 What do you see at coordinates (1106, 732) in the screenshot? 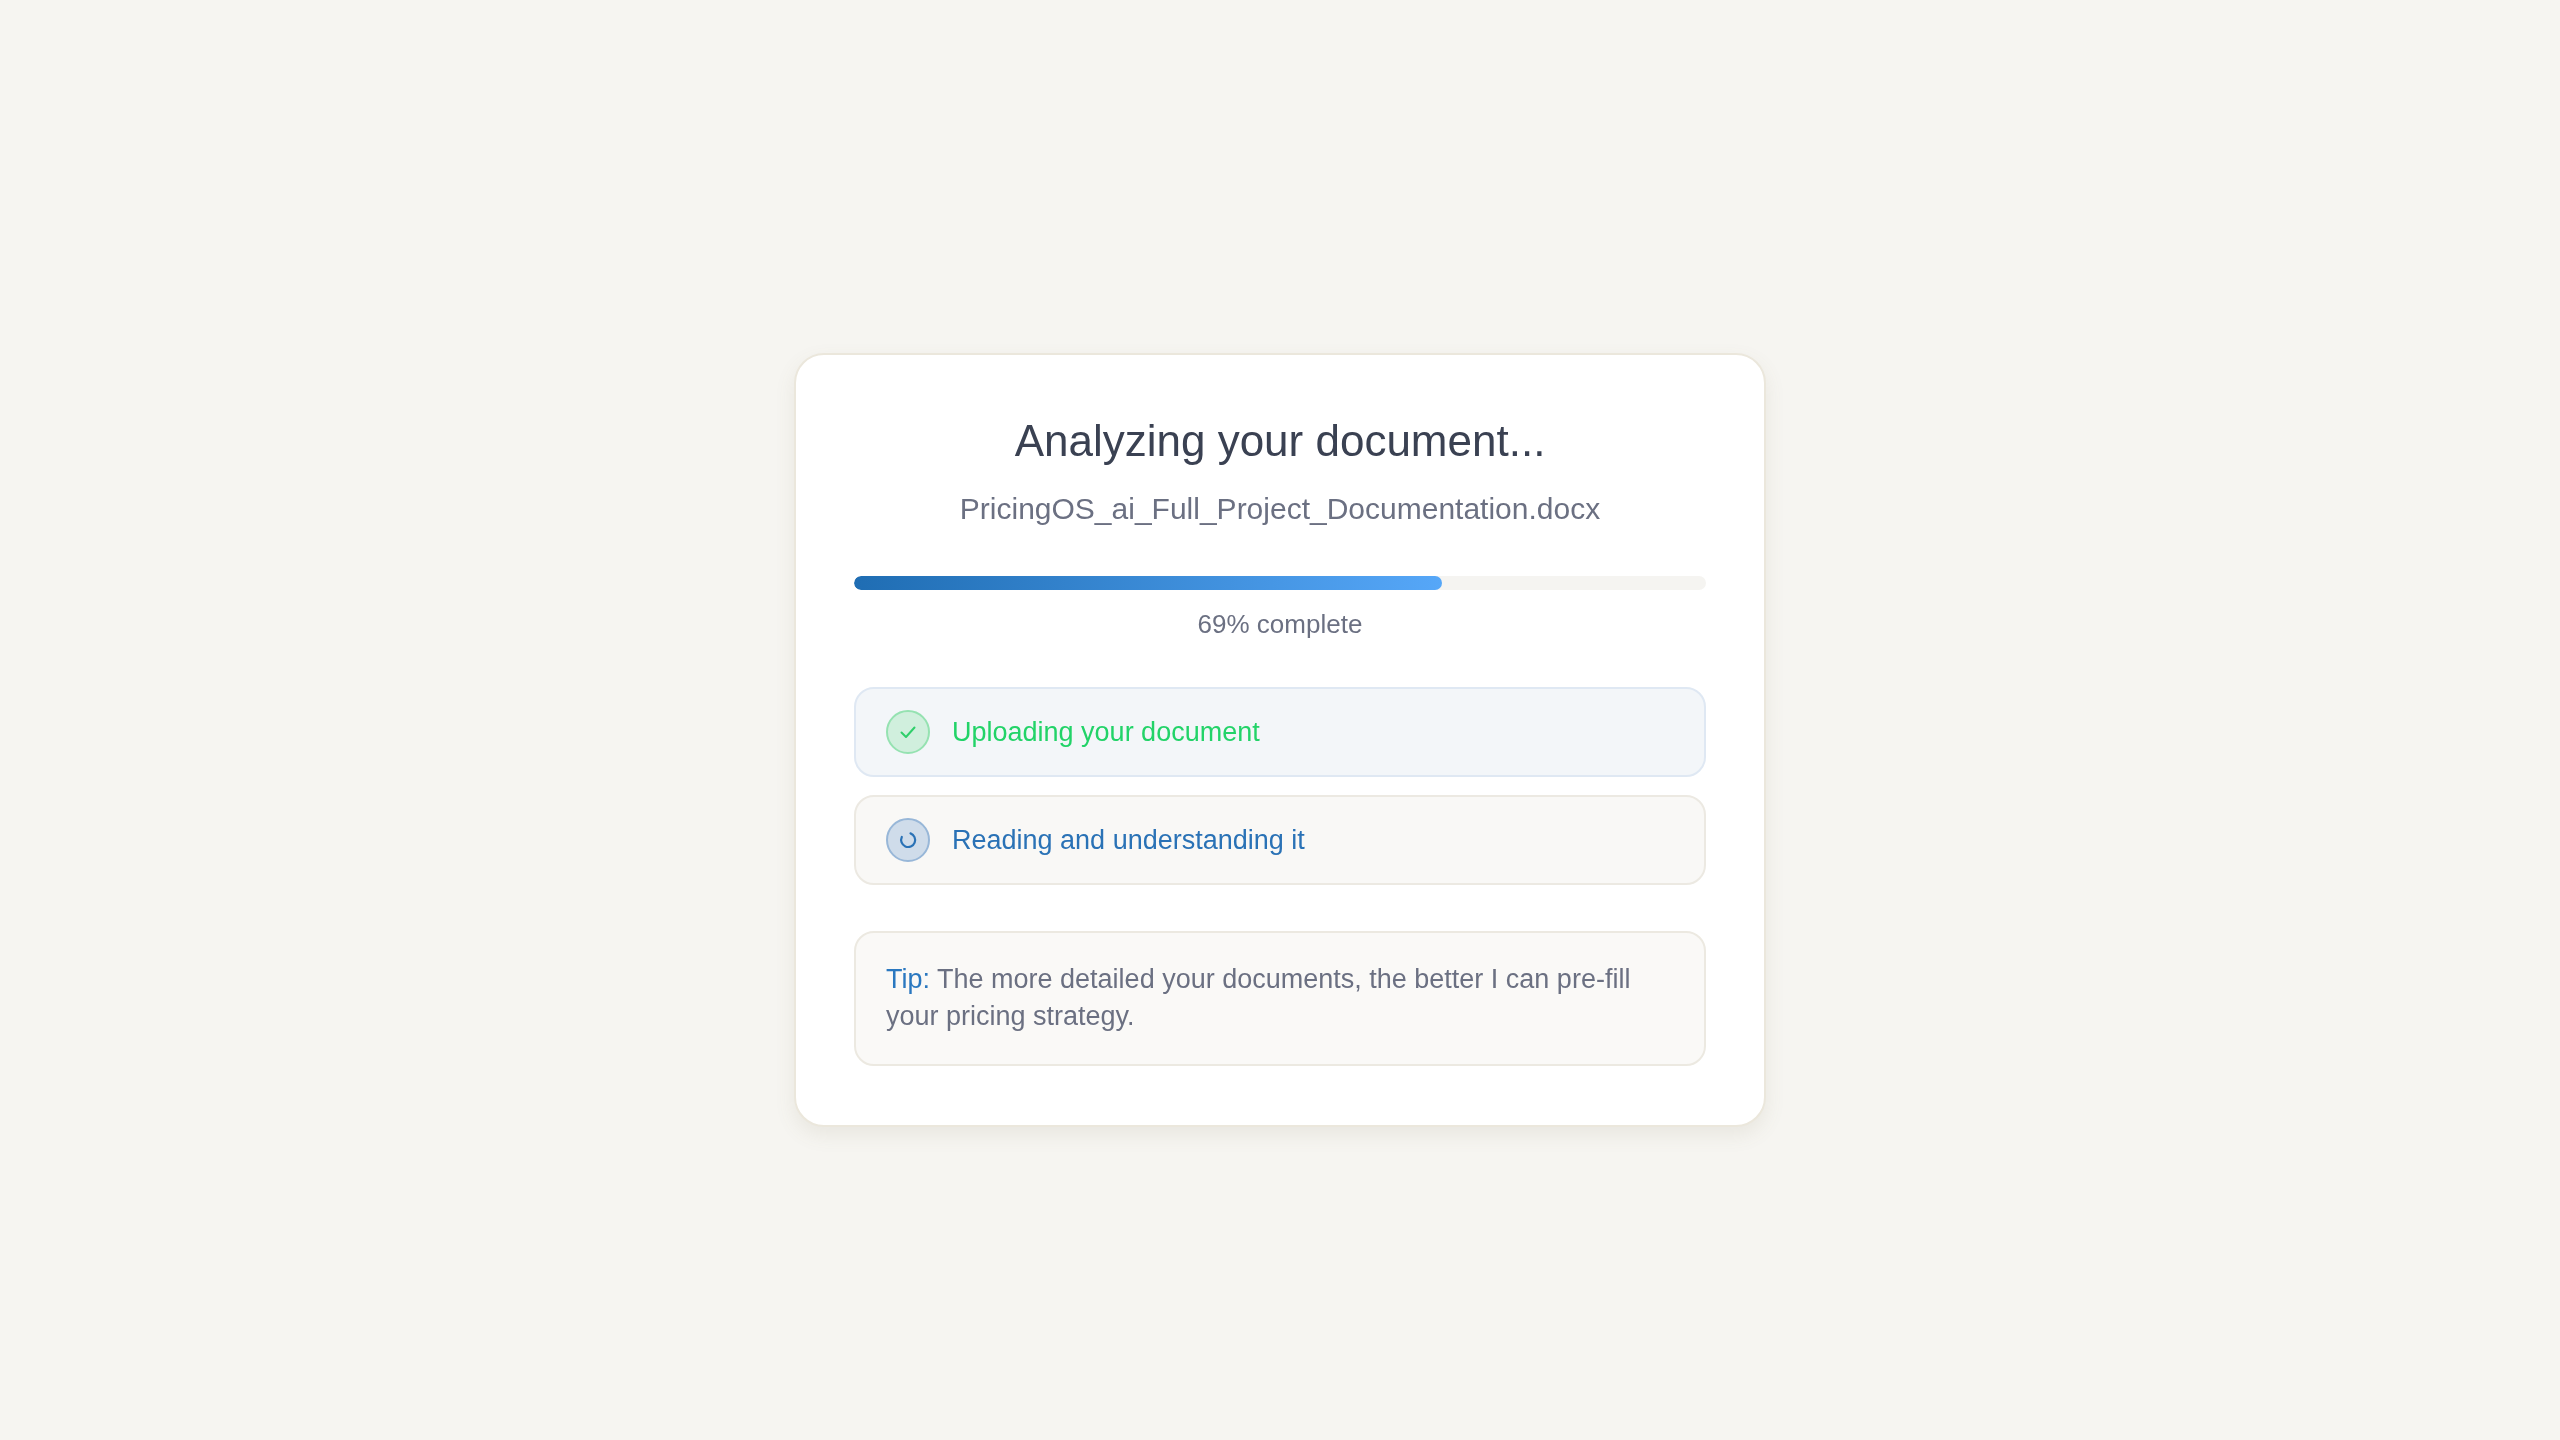
I see `step-label: Uploading your document` at bounding box center [1106, 732].